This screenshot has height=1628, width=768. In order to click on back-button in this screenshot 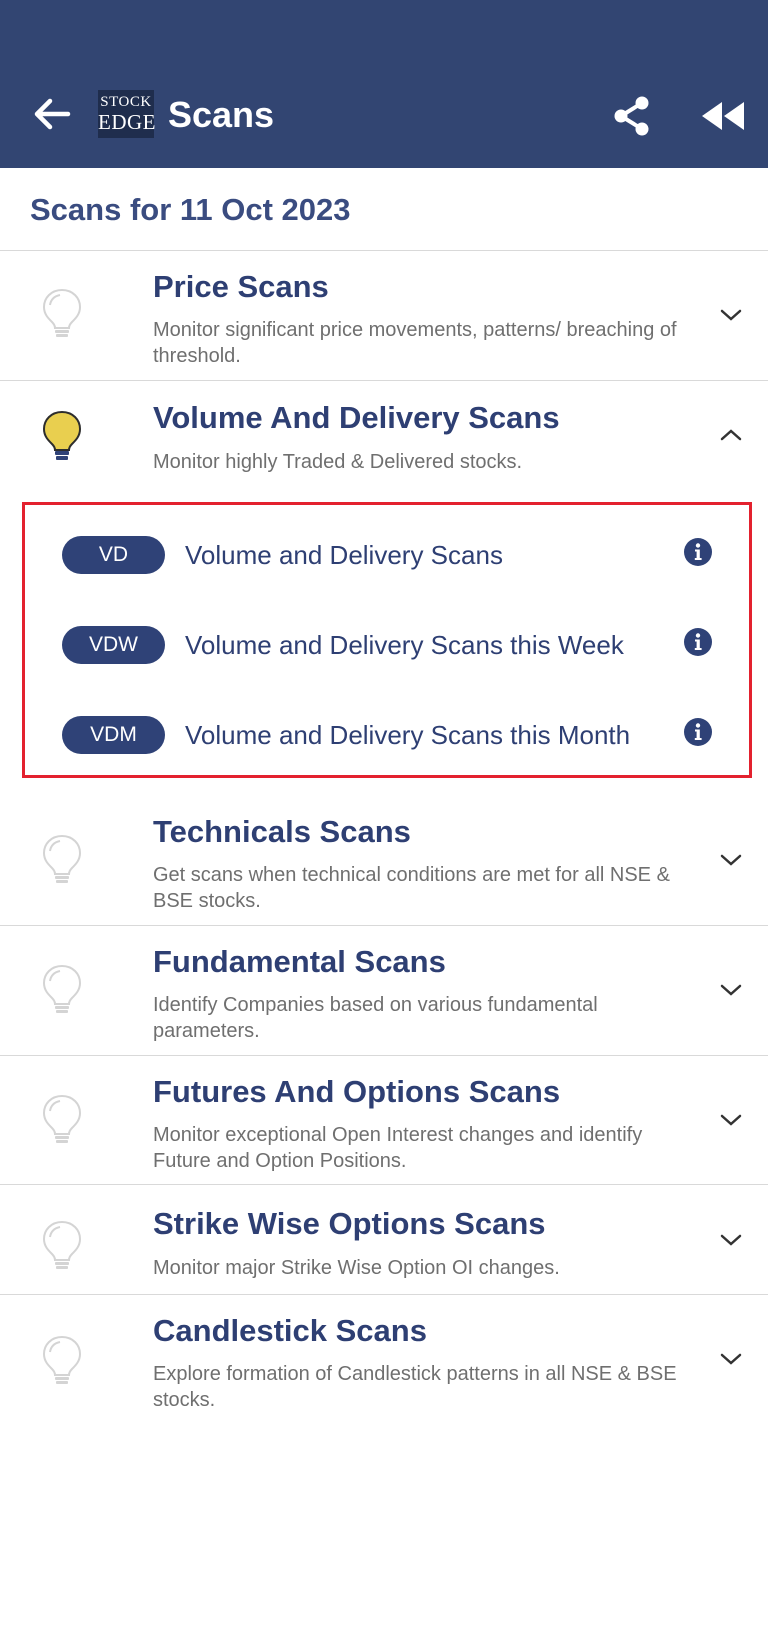, I will do `click(52, 114)`.